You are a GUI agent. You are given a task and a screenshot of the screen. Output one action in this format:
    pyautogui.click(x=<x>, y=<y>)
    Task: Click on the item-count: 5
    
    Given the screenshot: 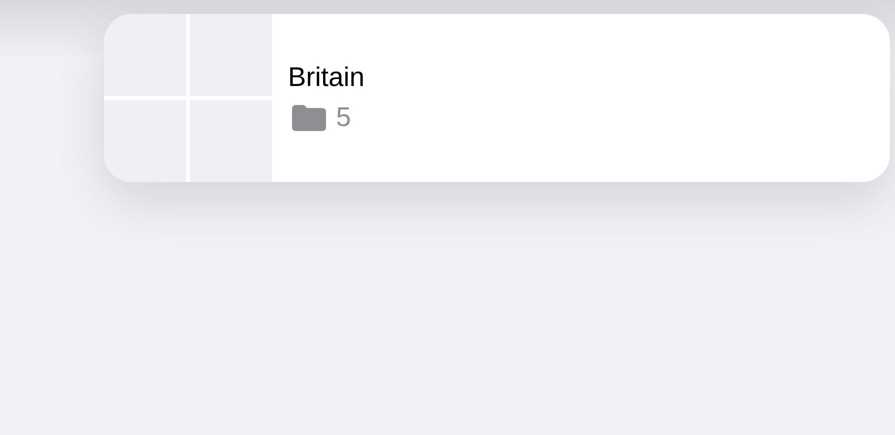 What is the action you would take?
    pyautogui.click(x=344, y=117)
    